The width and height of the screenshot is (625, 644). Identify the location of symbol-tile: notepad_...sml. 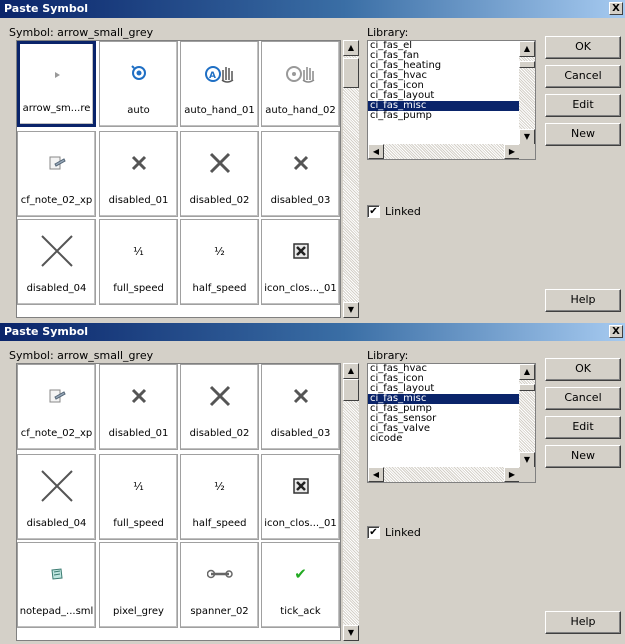
(56, 585).